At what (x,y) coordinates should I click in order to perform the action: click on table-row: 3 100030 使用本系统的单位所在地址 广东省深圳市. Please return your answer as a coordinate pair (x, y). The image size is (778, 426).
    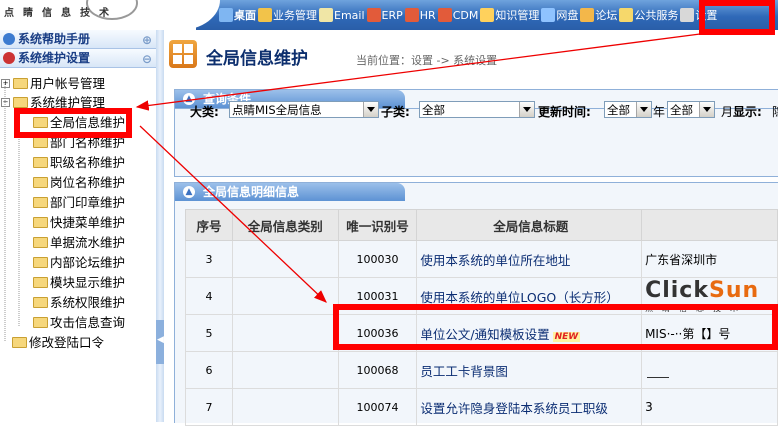
    Looking at the image, I should click on (481, 259).